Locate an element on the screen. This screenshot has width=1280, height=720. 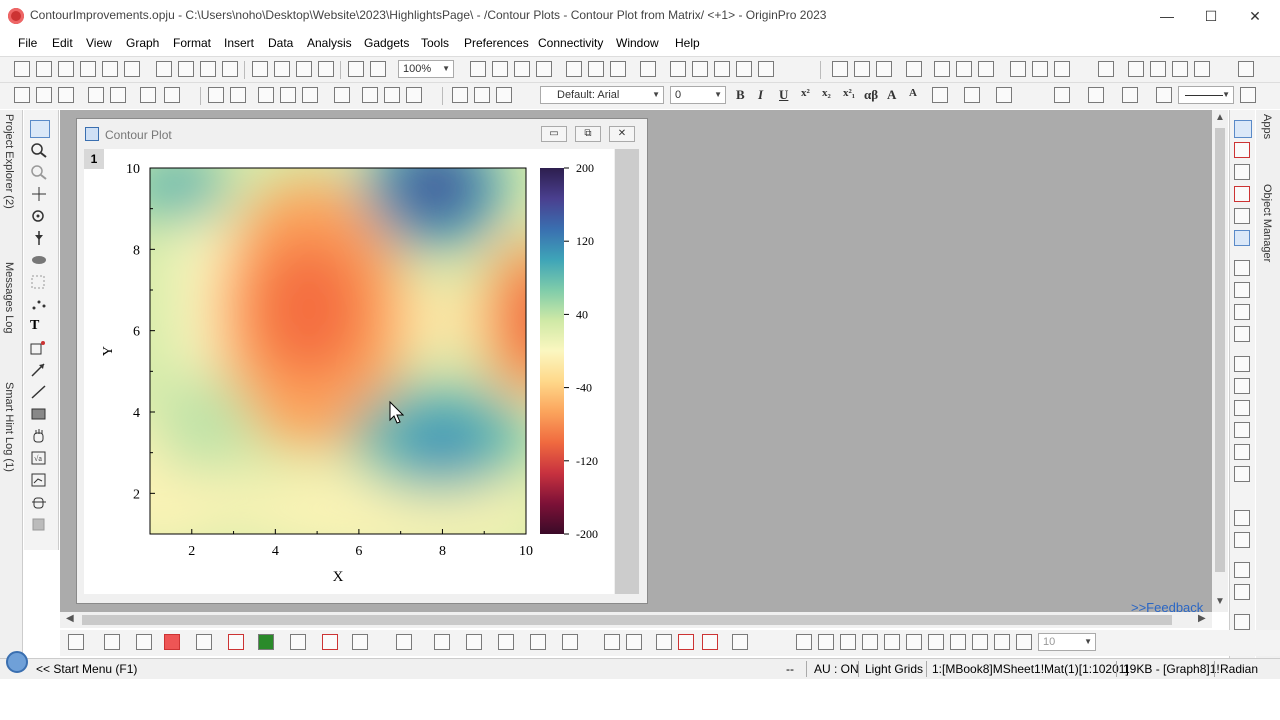
menu-tools: Tools is located at coordinates (435, 43).